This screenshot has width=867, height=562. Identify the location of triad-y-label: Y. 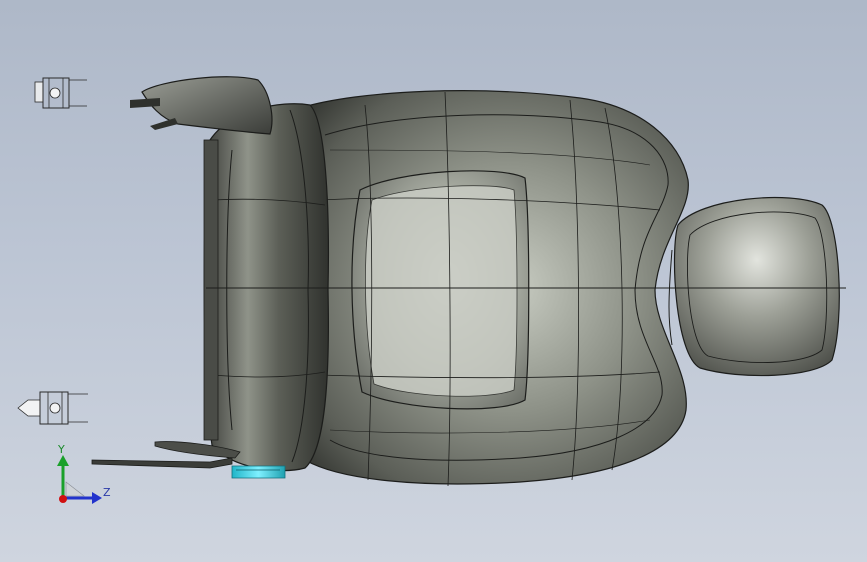
(61, 449).